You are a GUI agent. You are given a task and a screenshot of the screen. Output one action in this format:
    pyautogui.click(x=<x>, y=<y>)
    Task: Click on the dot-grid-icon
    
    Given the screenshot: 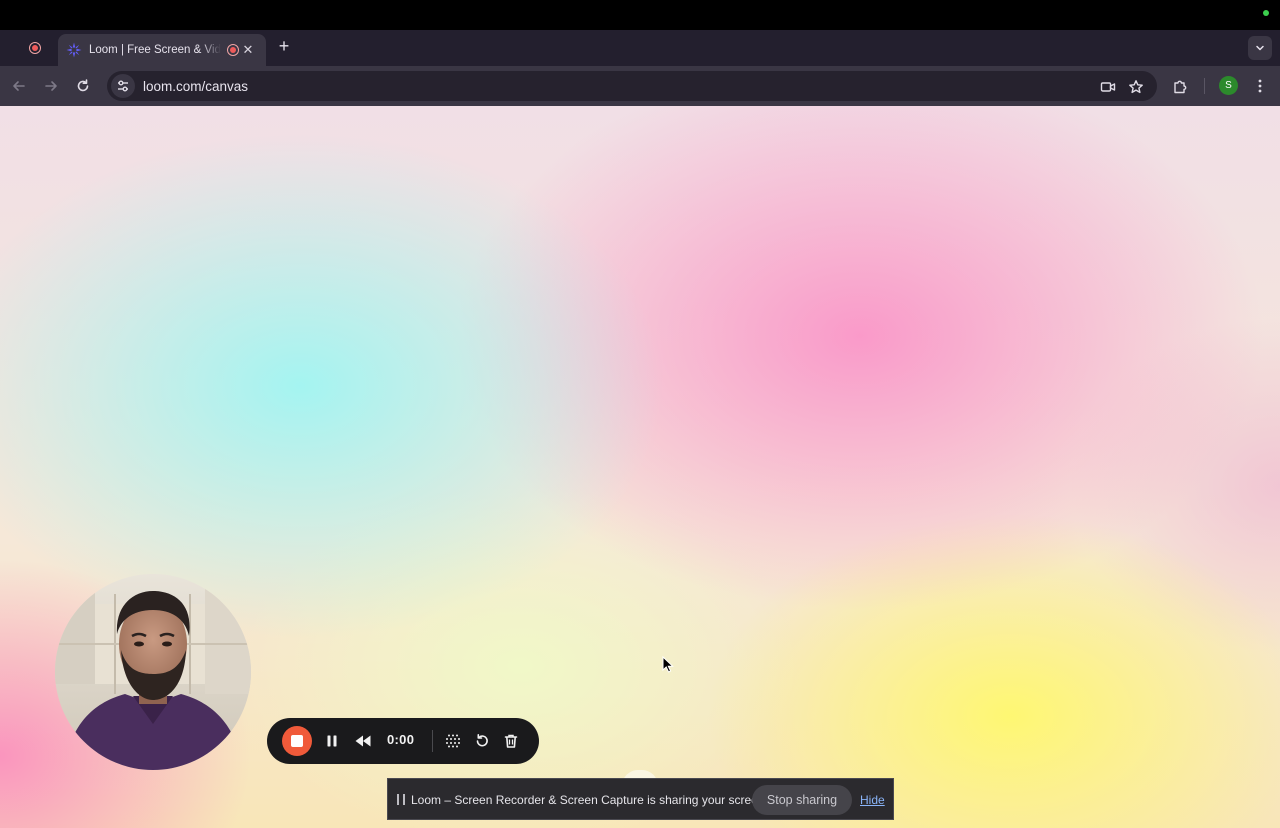 What is the action you would take?
    pyautogui.click(x=453, y=741)
    